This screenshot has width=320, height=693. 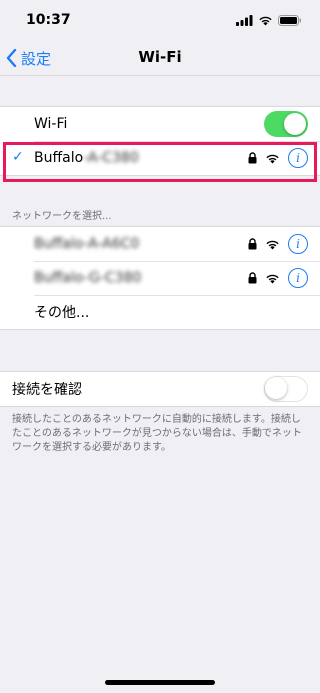 What do you see at coordinates (289, 20) in the screenshot?
I see `battery-icon` at bounding box center [289, 20].